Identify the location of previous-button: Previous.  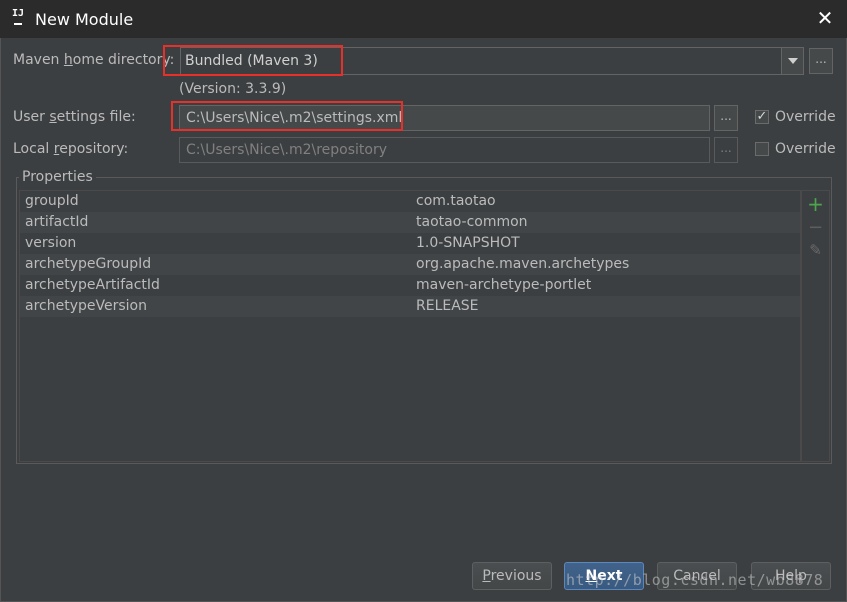
(512, 576).